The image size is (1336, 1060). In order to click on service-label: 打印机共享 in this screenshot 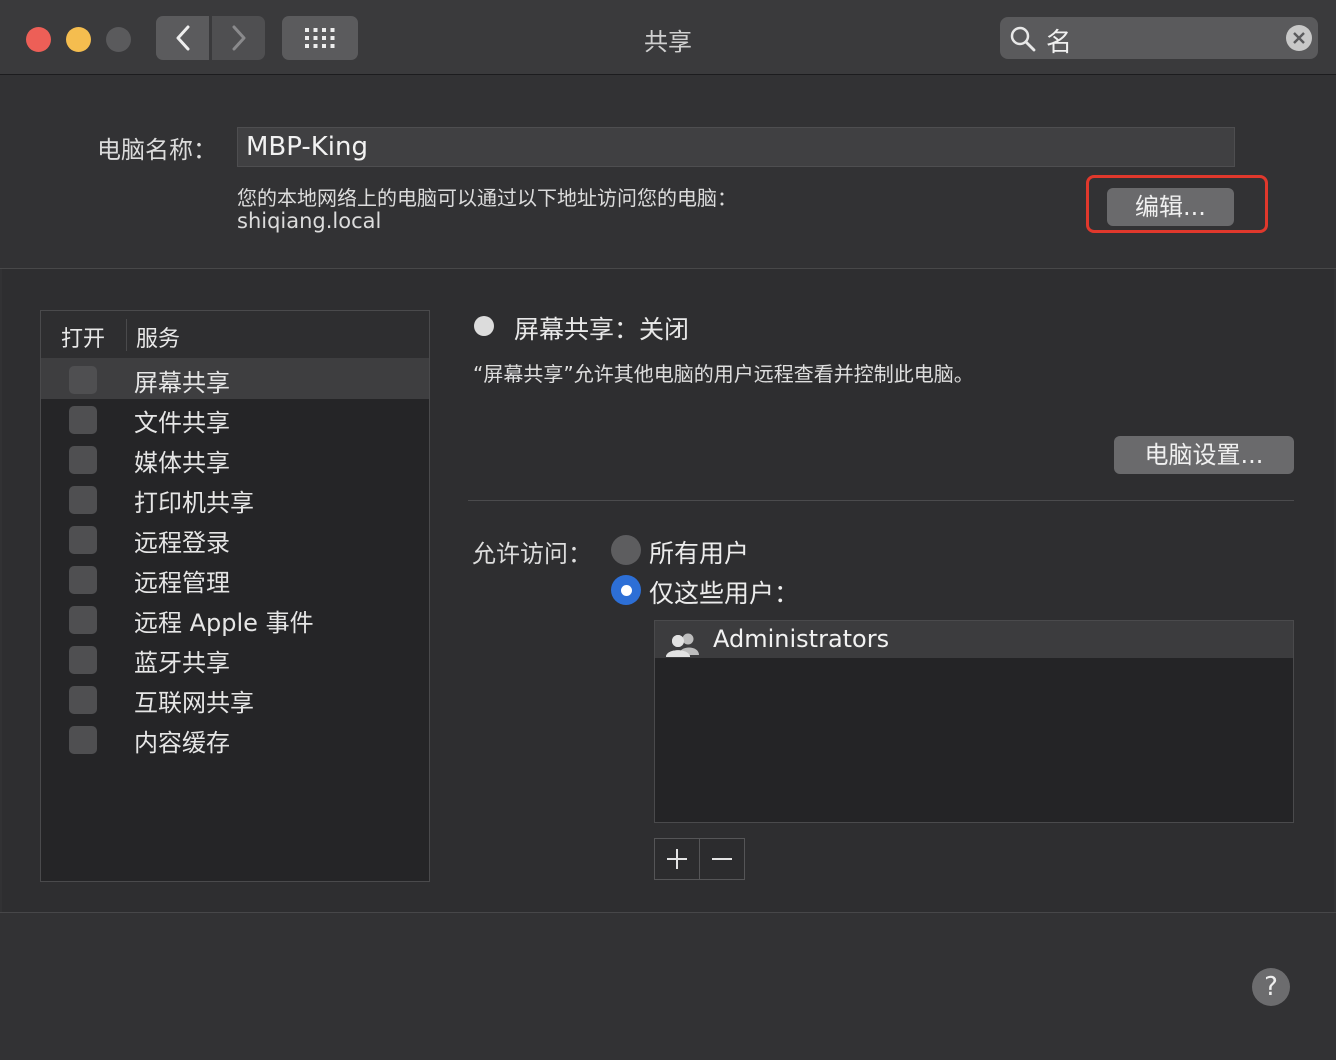, I will do `click(194, 503)`.